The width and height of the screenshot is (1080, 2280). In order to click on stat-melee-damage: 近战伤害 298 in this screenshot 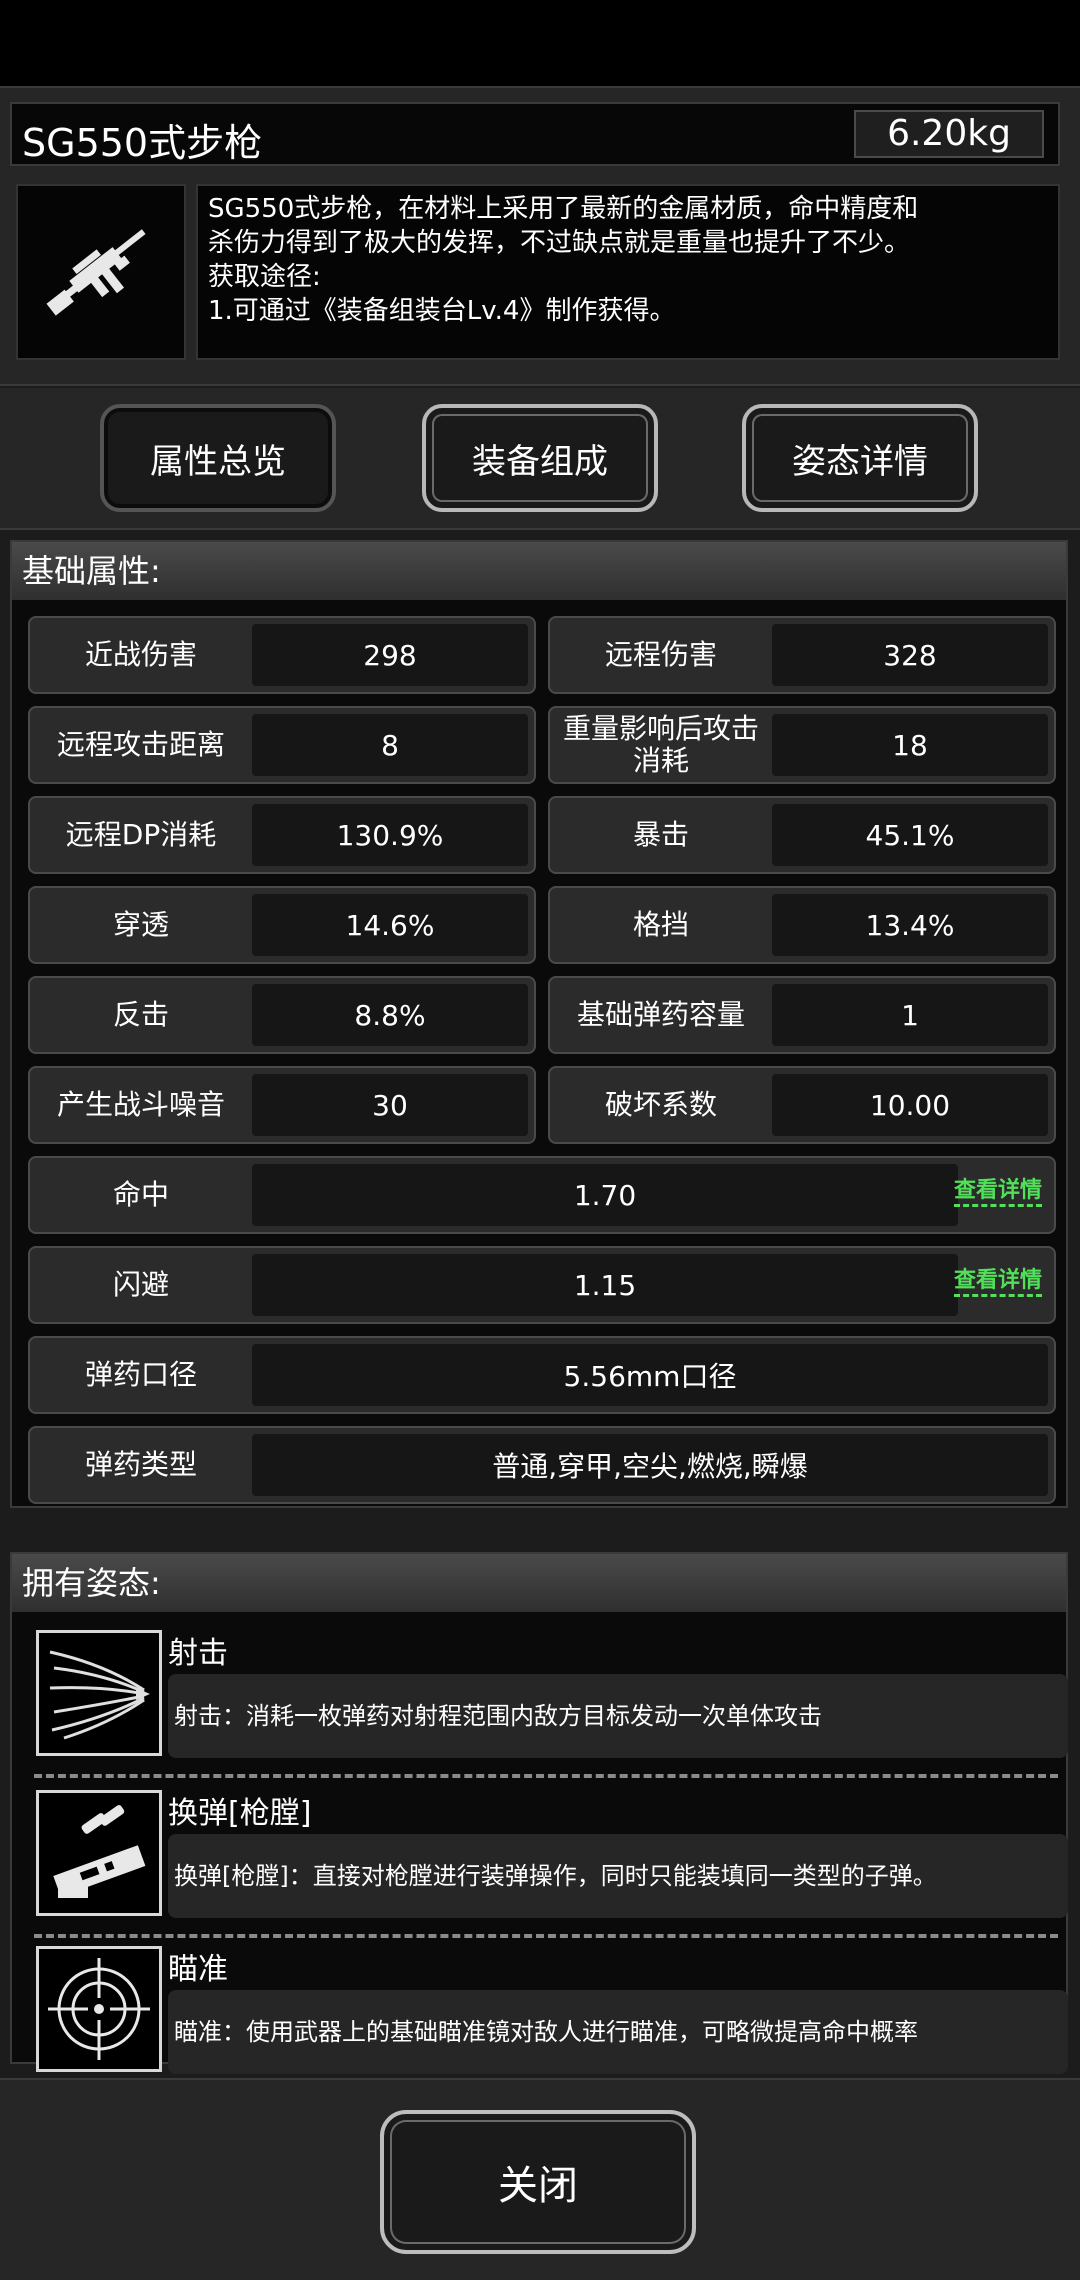, I will do `click(282, 655)`.